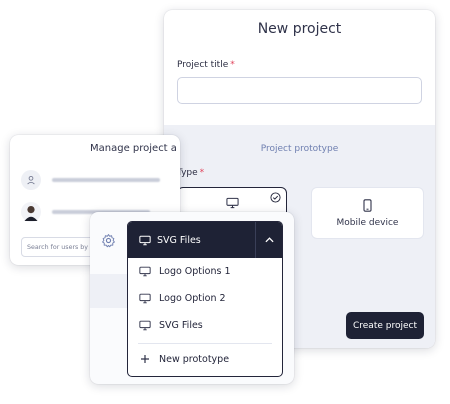 The height and width of the screenshot is (404, 450). I want to click on type-label-text: Type, so click(187, 173).